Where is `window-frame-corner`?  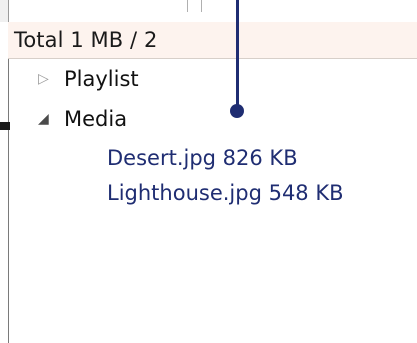
window-frame-corner is located at coordinates (4, 11).